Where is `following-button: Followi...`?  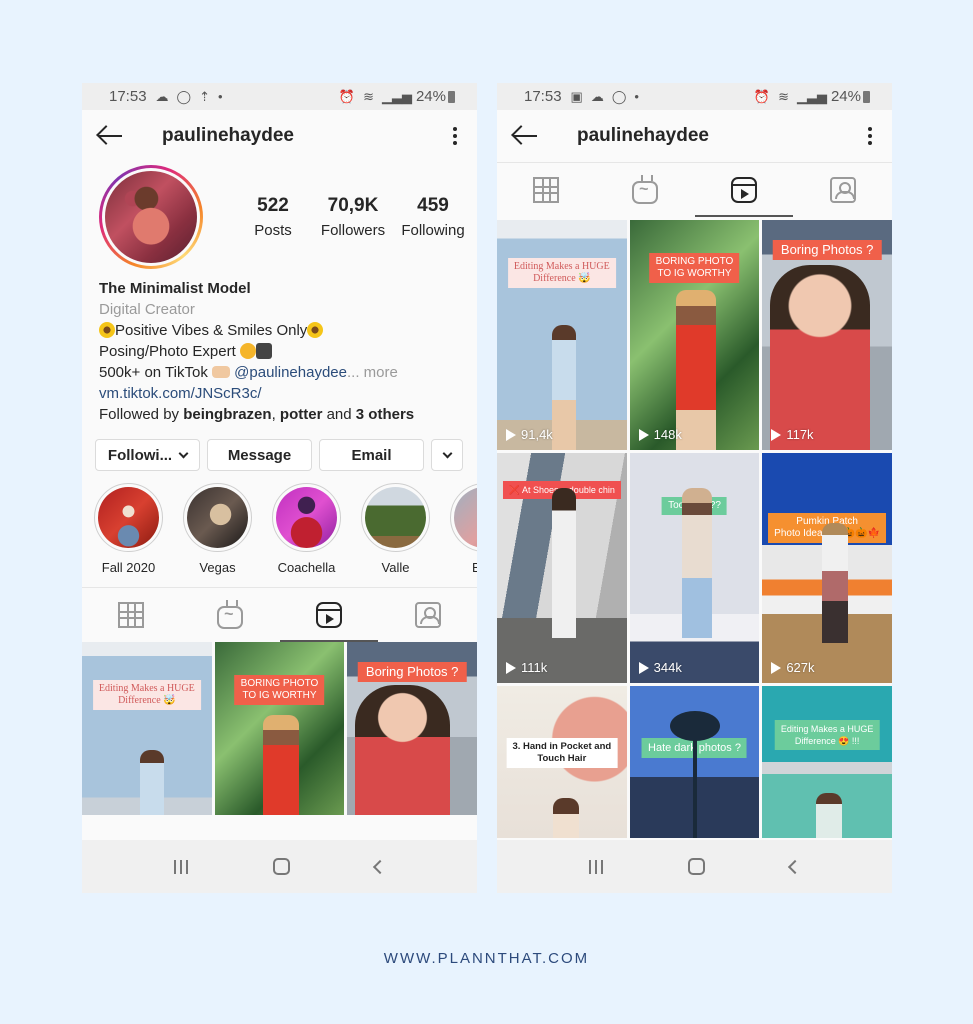
following-button: Followi... is located at coordinates (147, 455).